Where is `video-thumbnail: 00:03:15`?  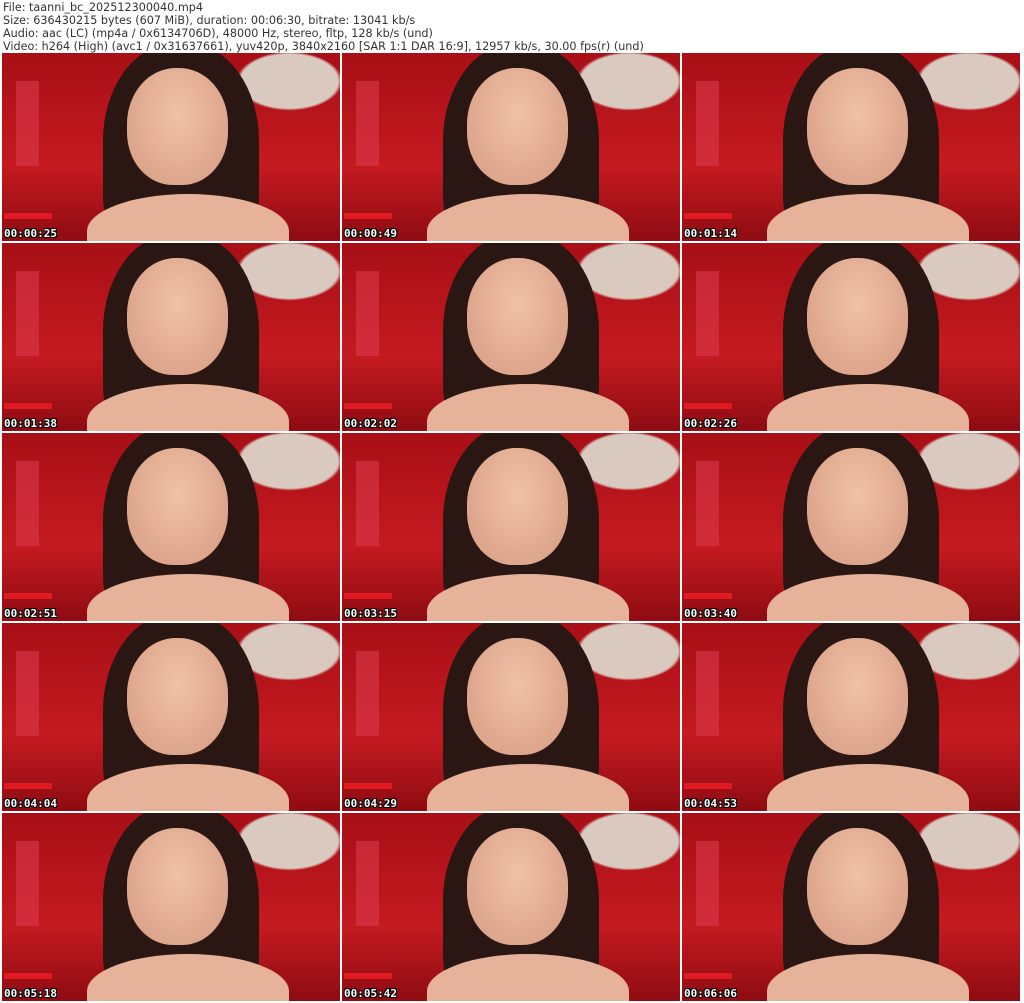 video-thumbnail: 00:03:15 is located at coordinates (511, 527).